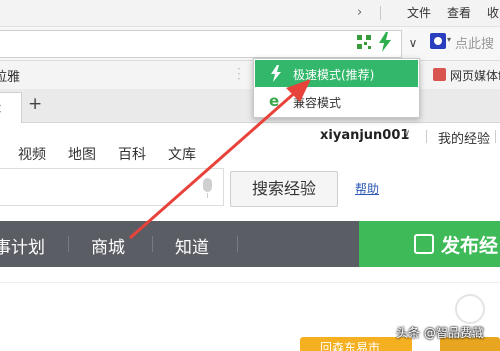 The width and height of the screenshot is (500, 351). Describe the element at coordinates (419, 12) in the screenshot. I see `menu-file: 文件` at that location.